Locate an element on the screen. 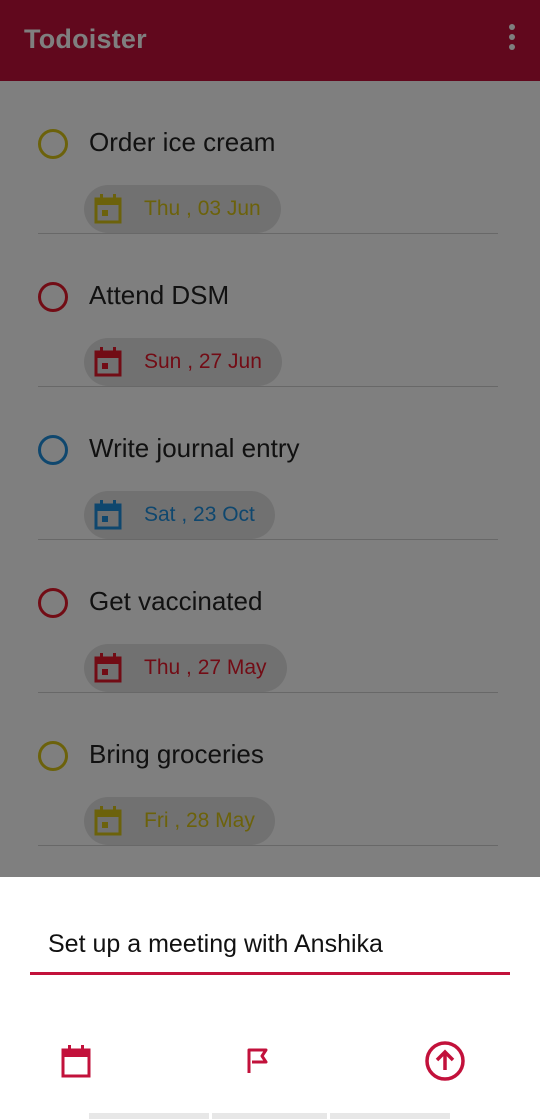 This screenshot has height=1119, width=540. flag-icon is located at coordinates (258, 1061).